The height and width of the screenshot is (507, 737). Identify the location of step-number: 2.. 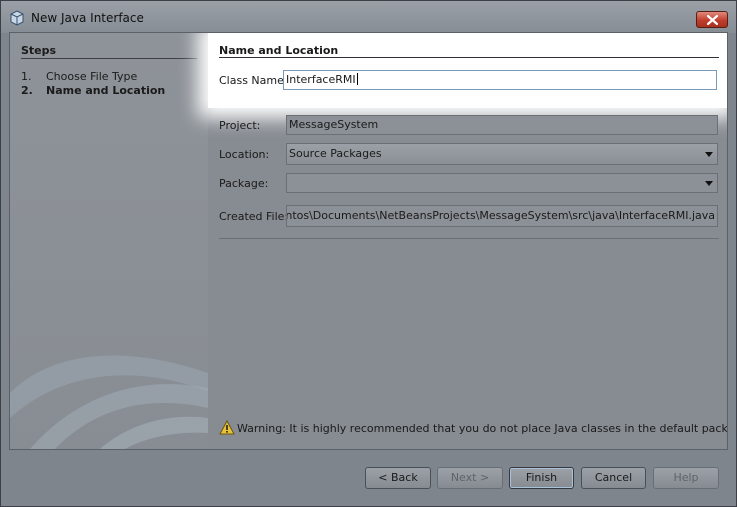
(27, 90).